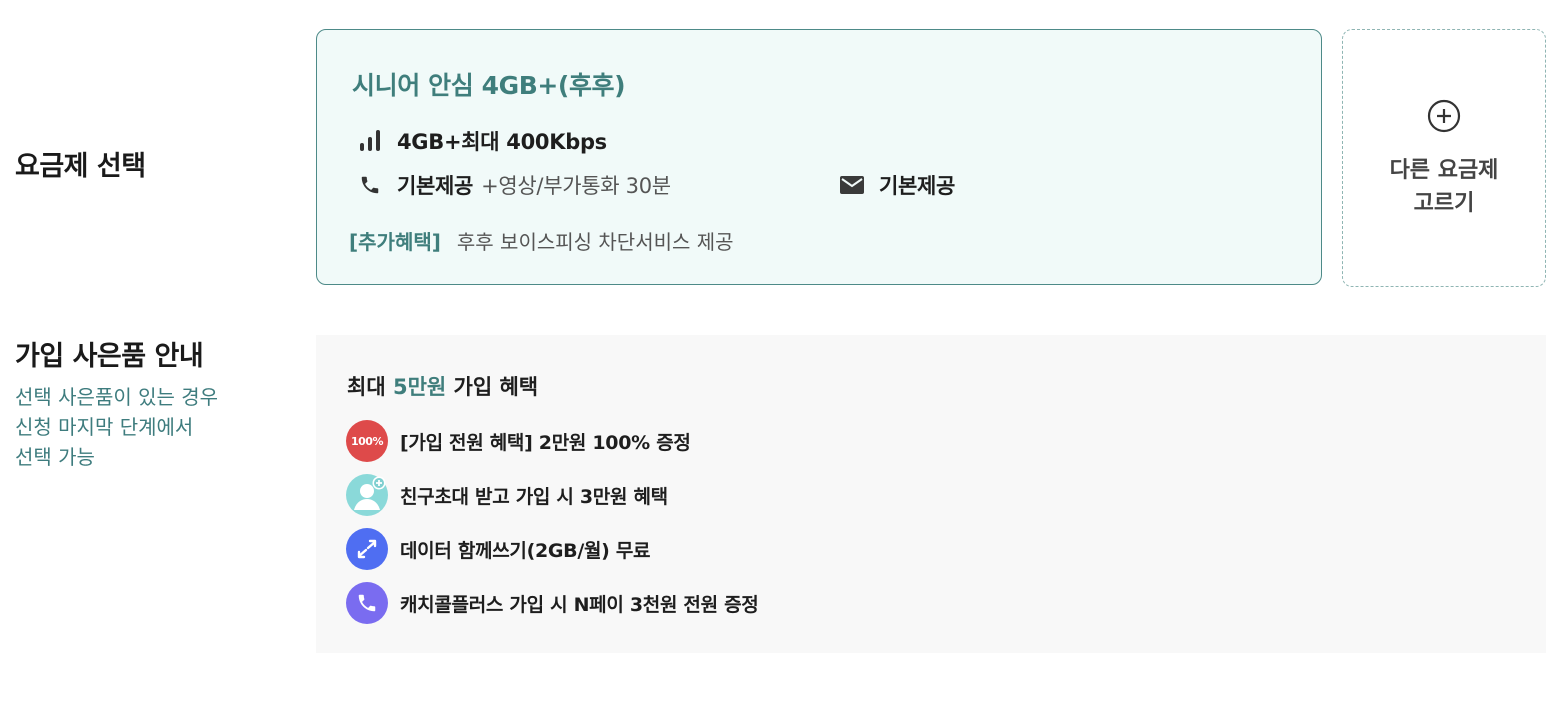  I want to click on hundred-percent-badge: 100%, so click(367, 441).